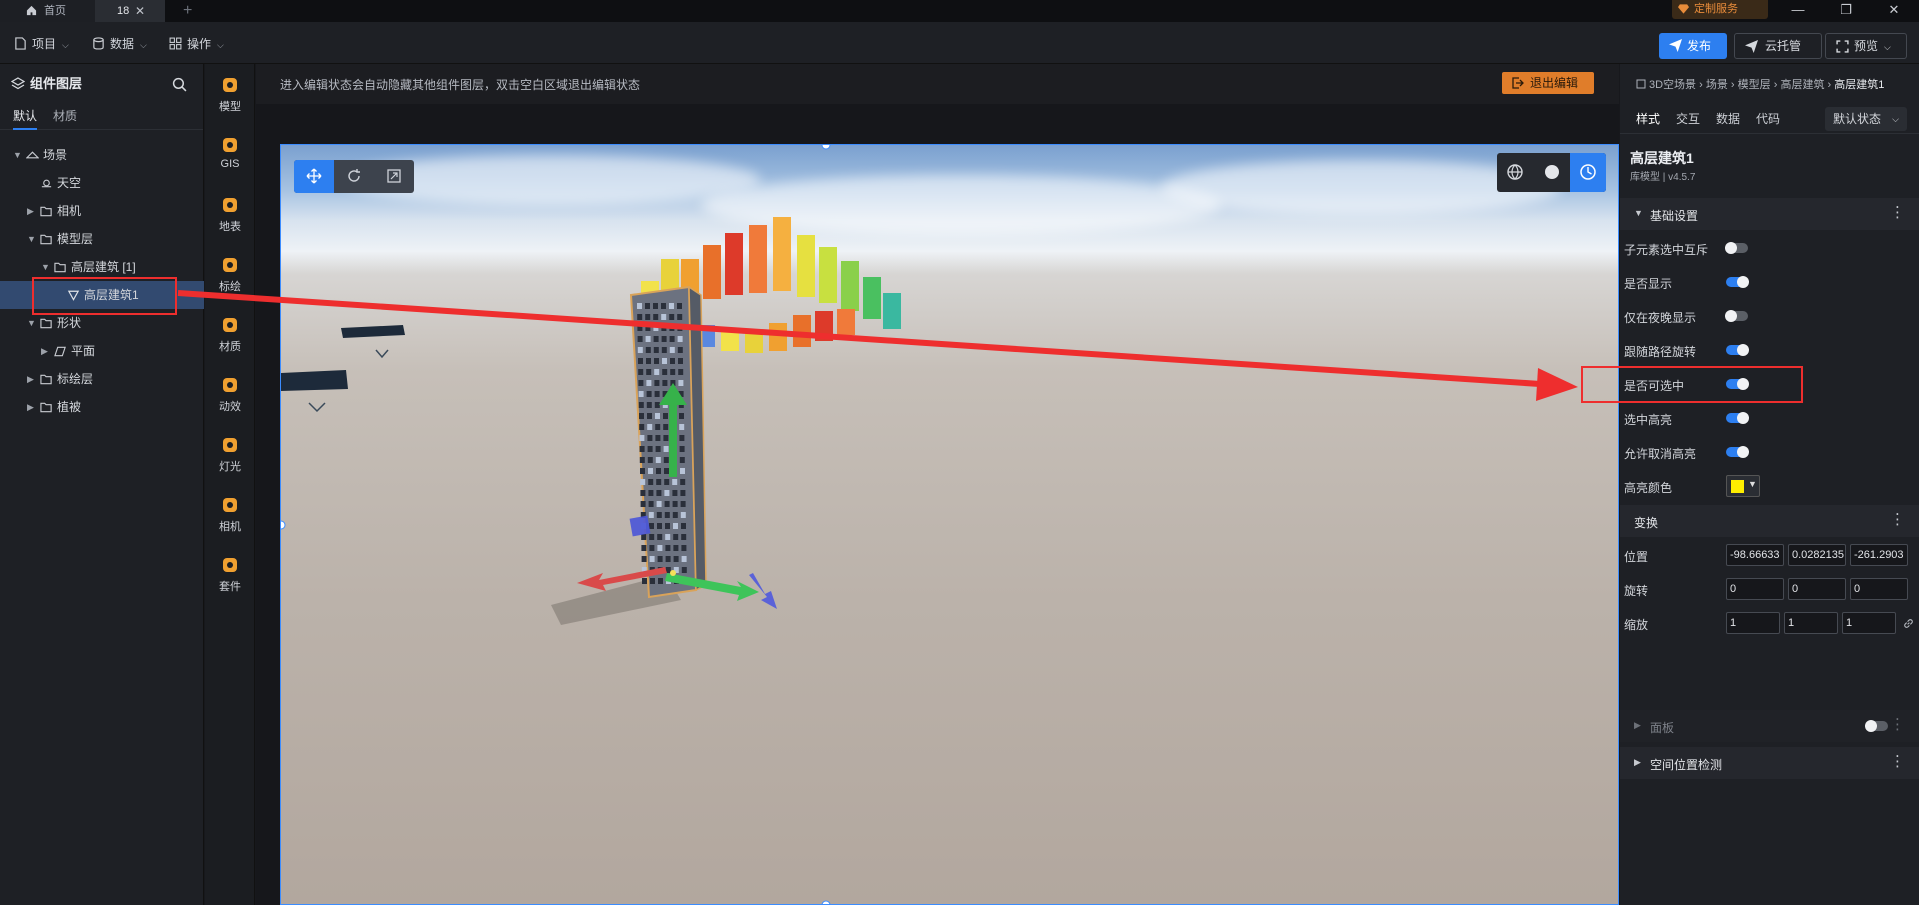 Image resolution: width=1919 pixels, height=905 pixels. What do you see at coordinates (102, 211) in the screenshot?
I see `layer-tree-item: ▶ 相机` at bounding box center [102, 211].